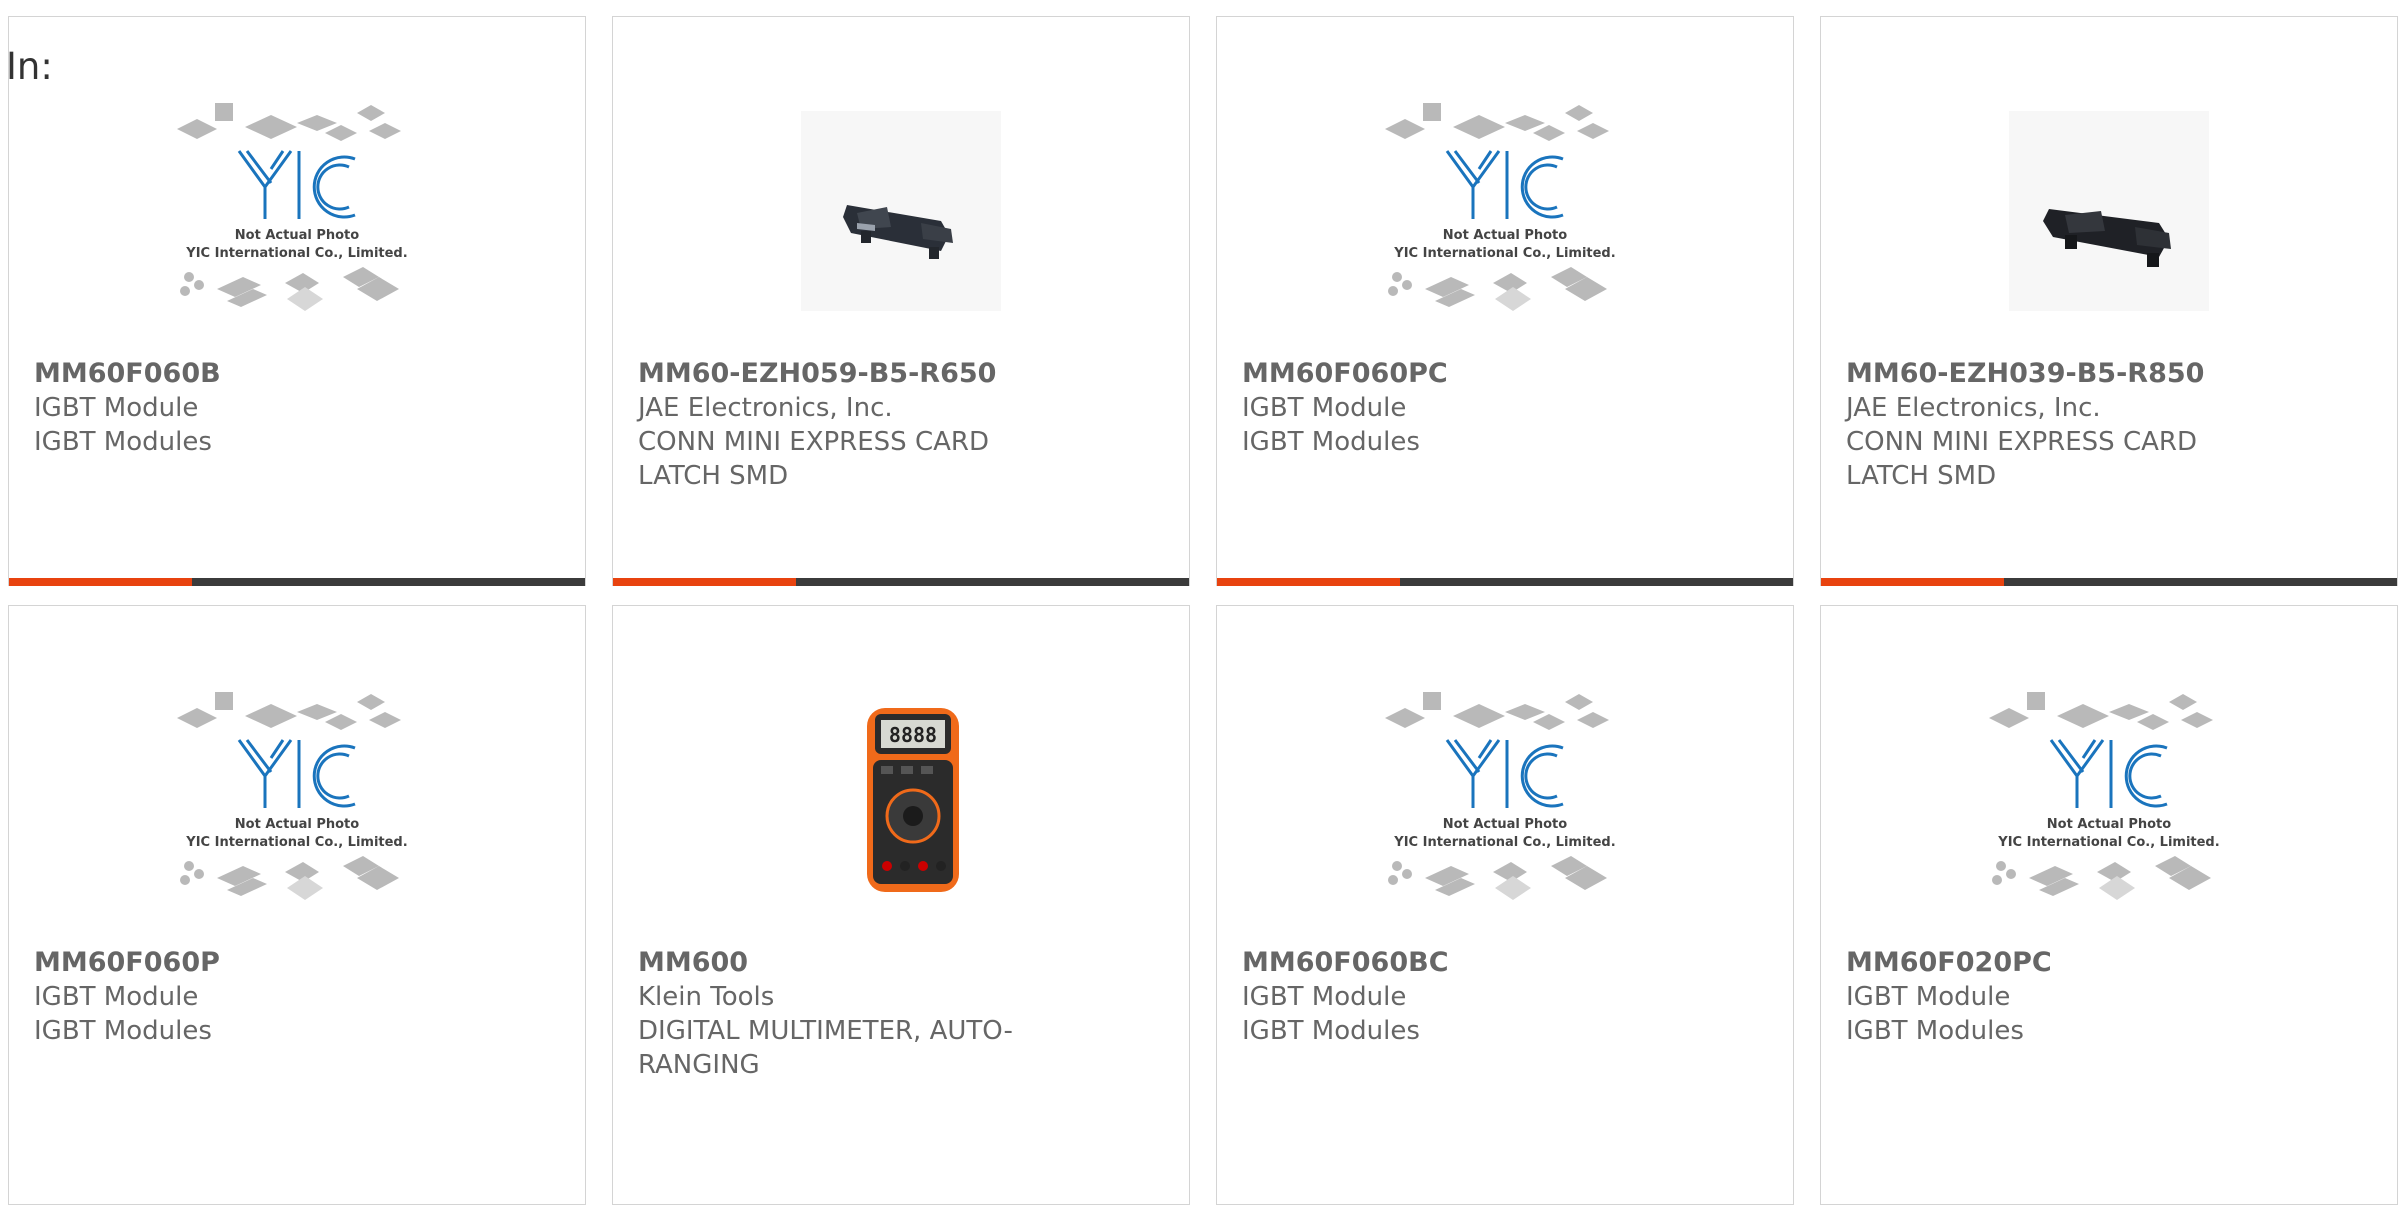  Describe the element at coordinates (1505, 408) in the screenshot. I see `product-info: MM60F060PC IGBT Module IGBT Modules` at that location.